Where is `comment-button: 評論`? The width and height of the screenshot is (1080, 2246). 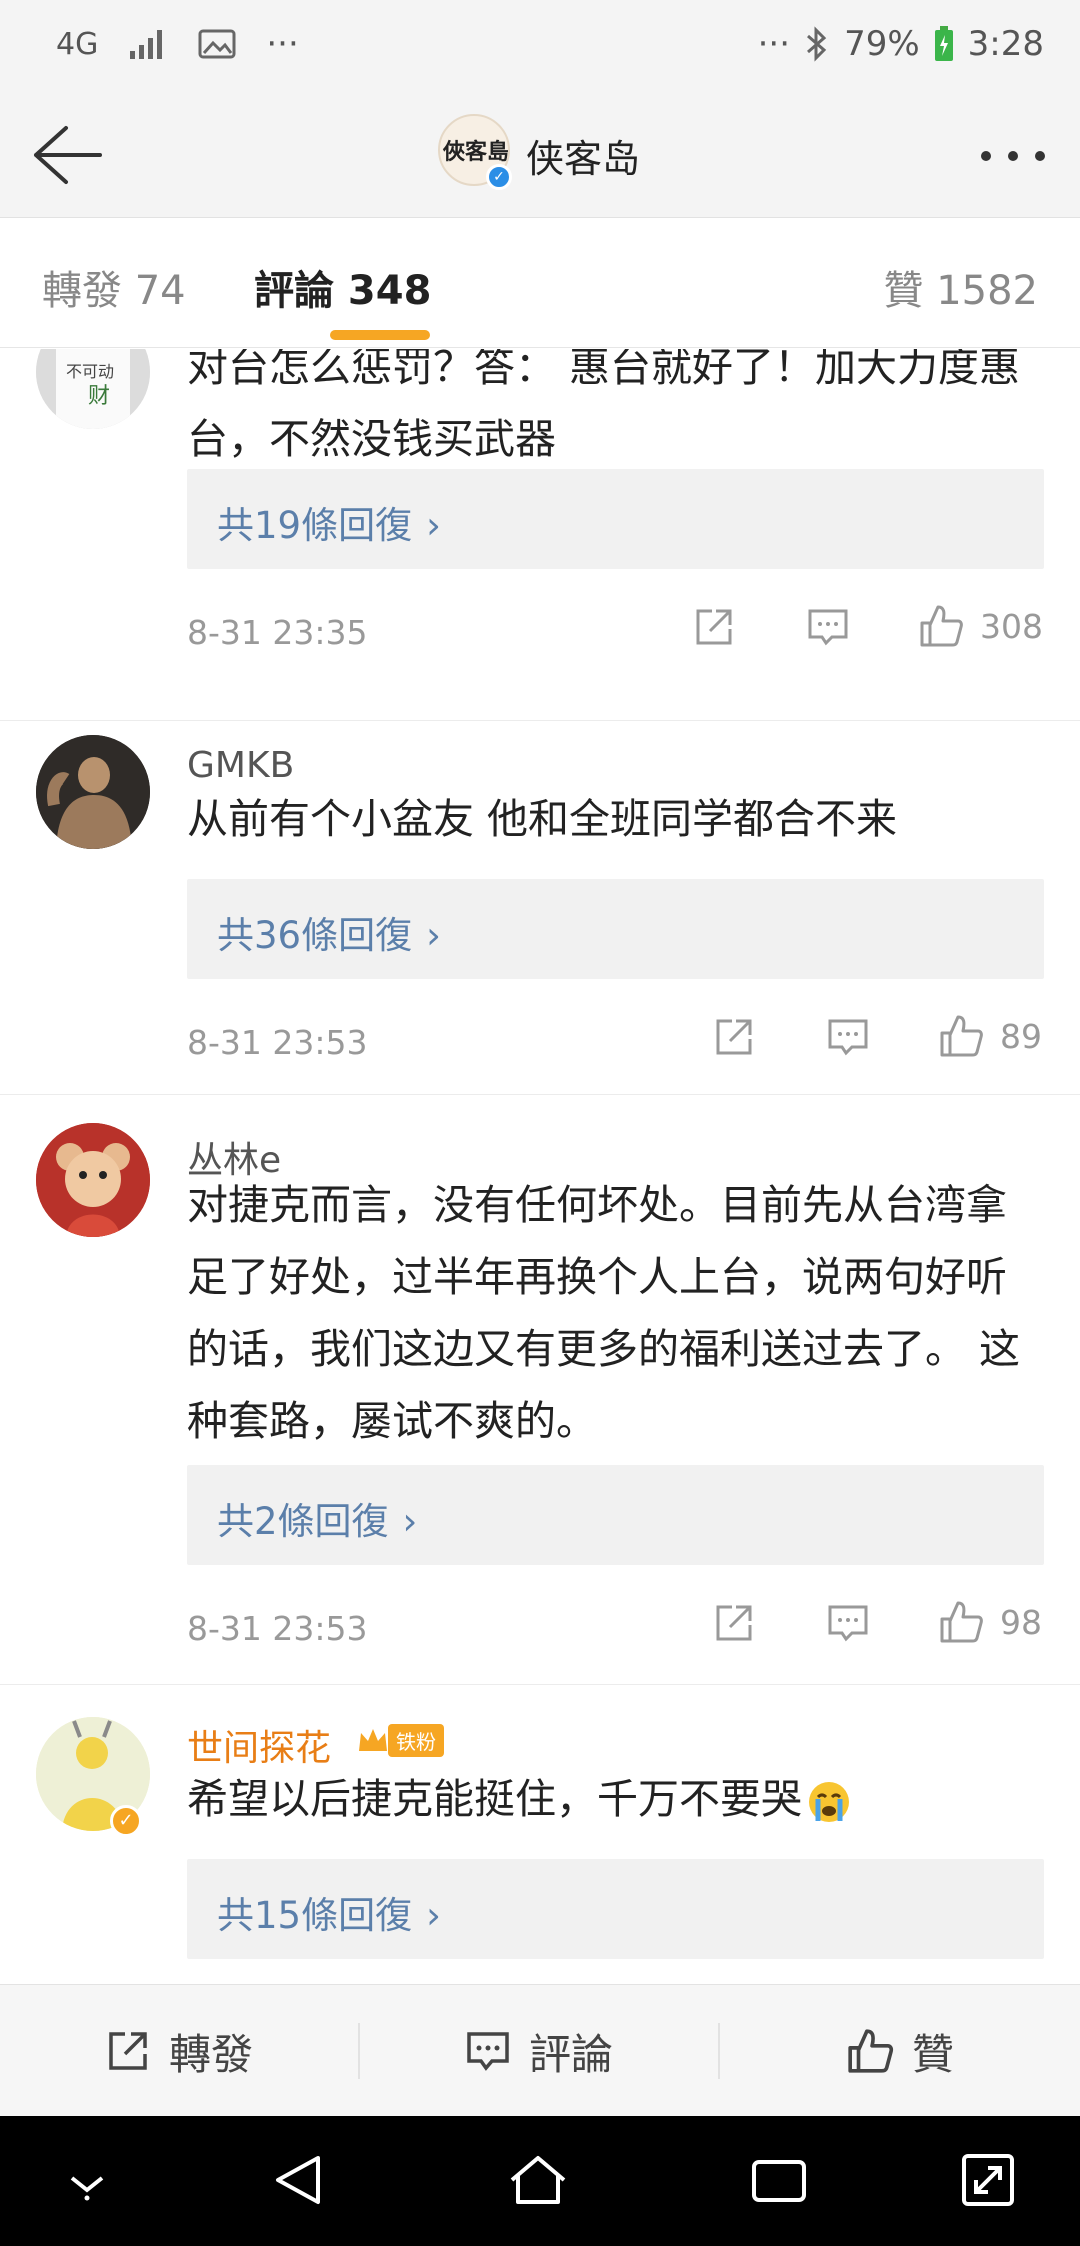 comment-button: 評論 is located at coordinates (539, 2051).